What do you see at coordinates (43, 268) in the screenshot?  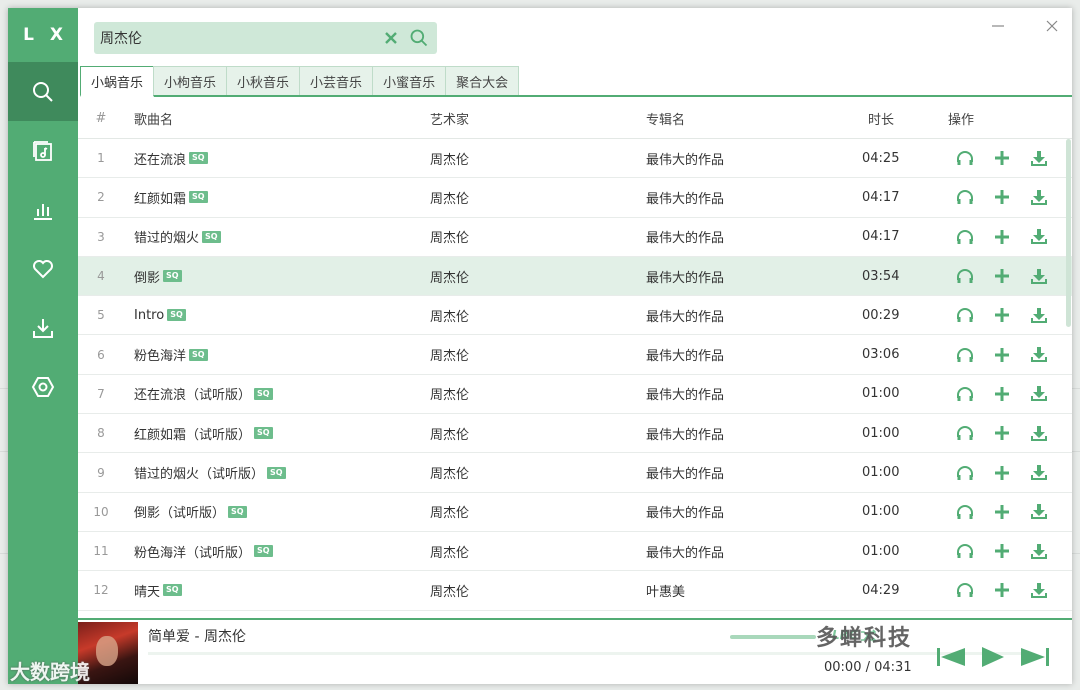 I see `sidebar-item-favorites` at bounding box center [43, 268].